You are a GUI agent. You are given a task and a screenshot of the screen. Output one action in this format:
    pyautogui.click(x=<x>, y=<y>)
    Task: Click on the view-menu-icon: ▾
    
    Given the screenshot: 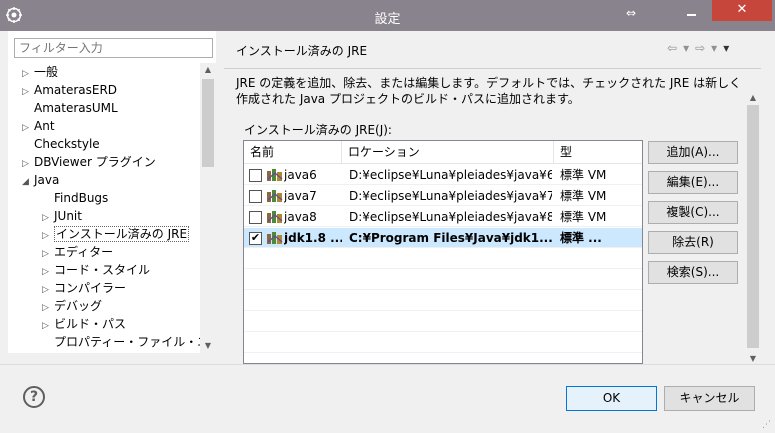 What is the action you would take?
    pyautogui.click(x=726, y=48)
    